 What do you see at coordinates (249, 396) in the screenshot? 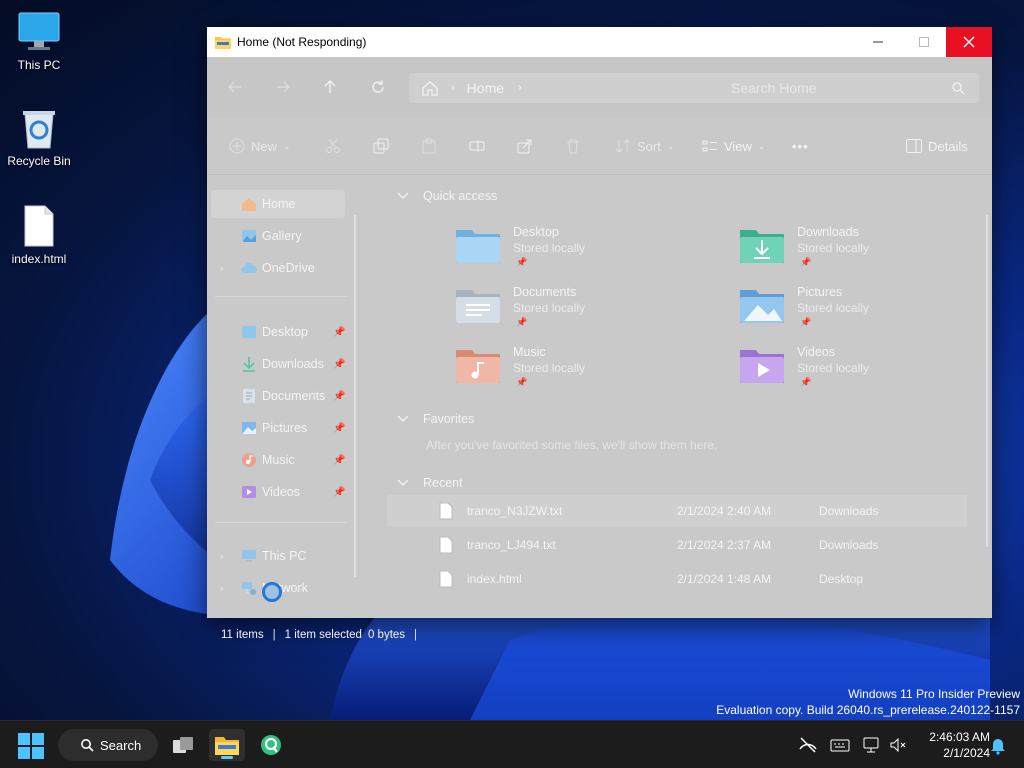
I see `document-icon` at bounding box center [249, 396].